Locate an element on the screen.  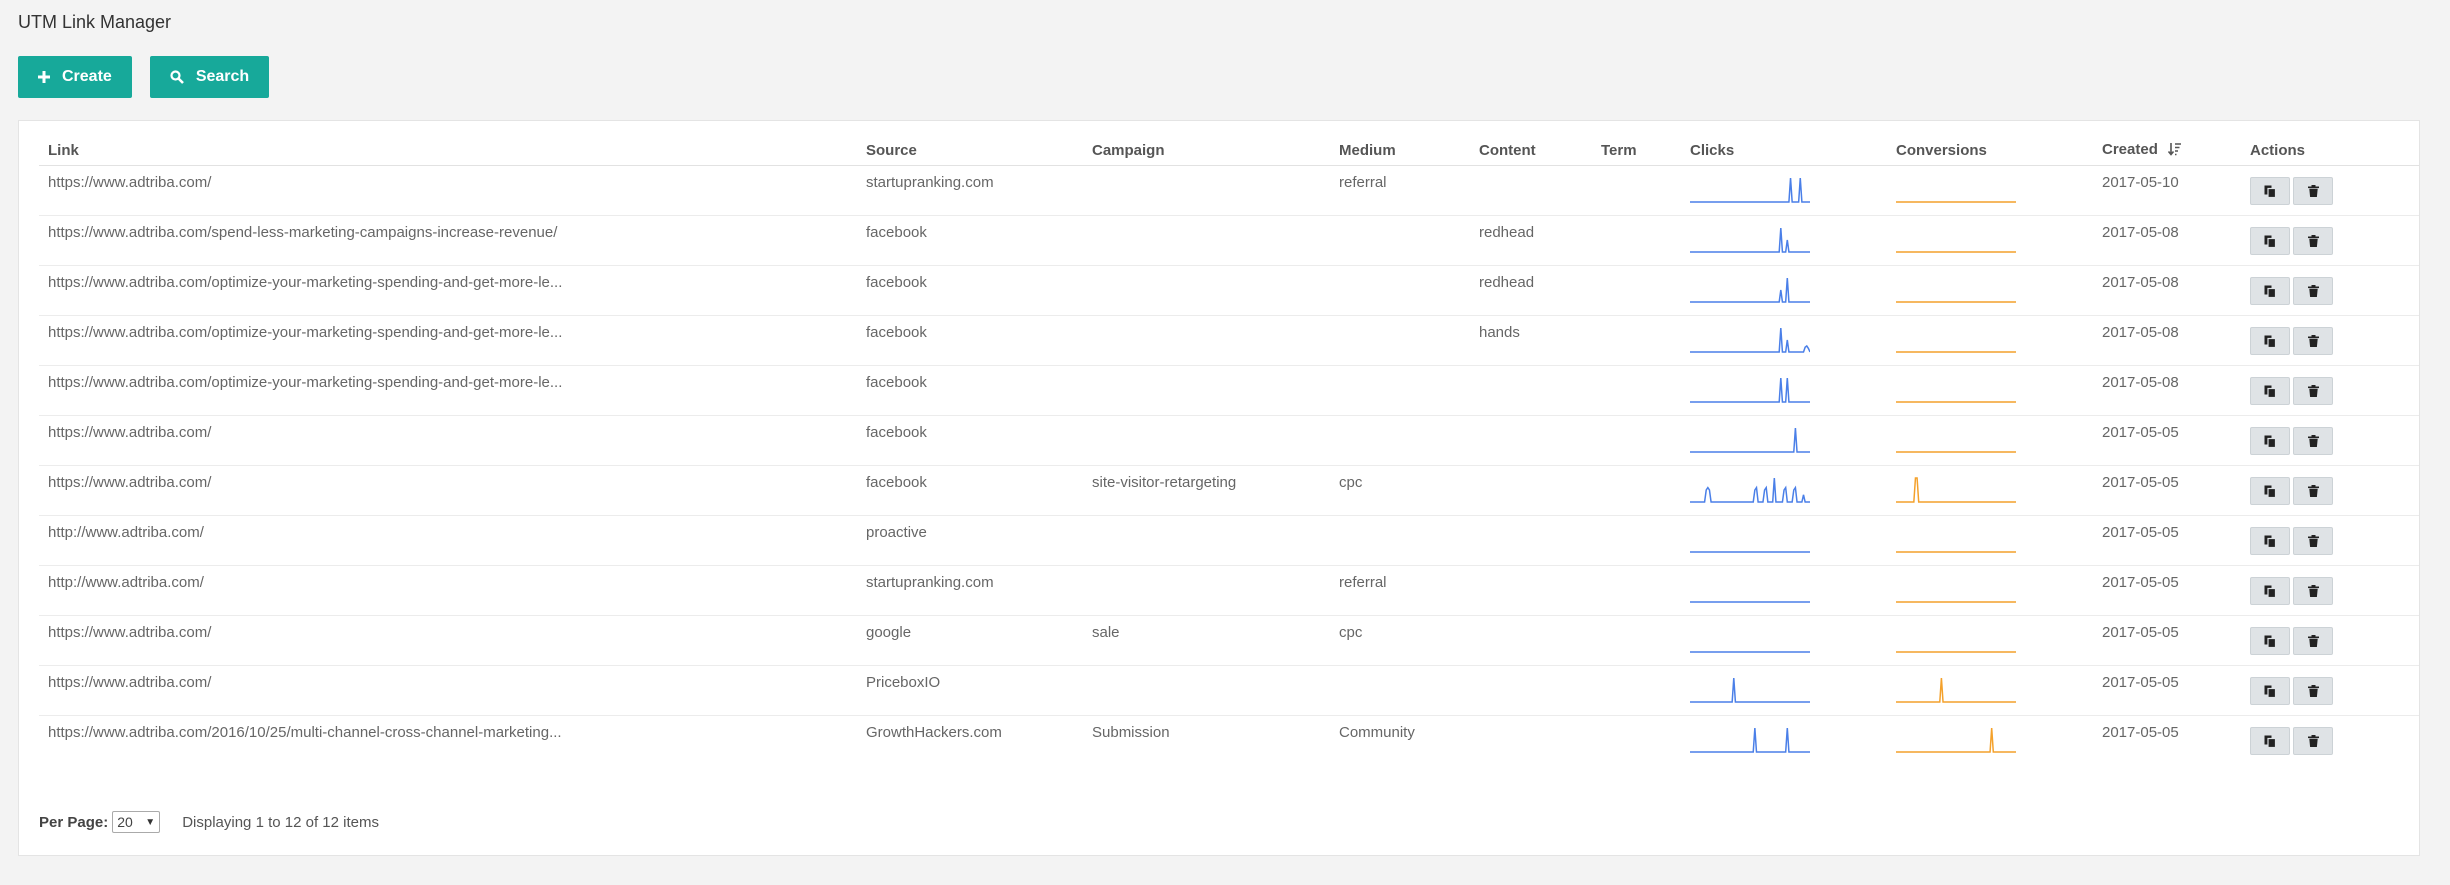
sort-descending-icon is located at coordinates (2174, 151).